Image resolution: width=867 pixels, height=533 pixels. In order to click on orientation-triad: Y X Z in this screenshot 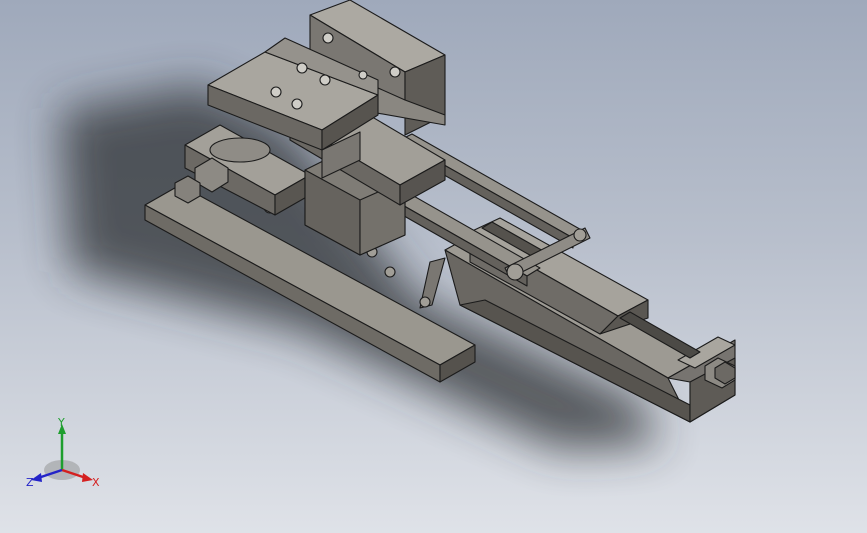, I will do `click(63, 453)`.